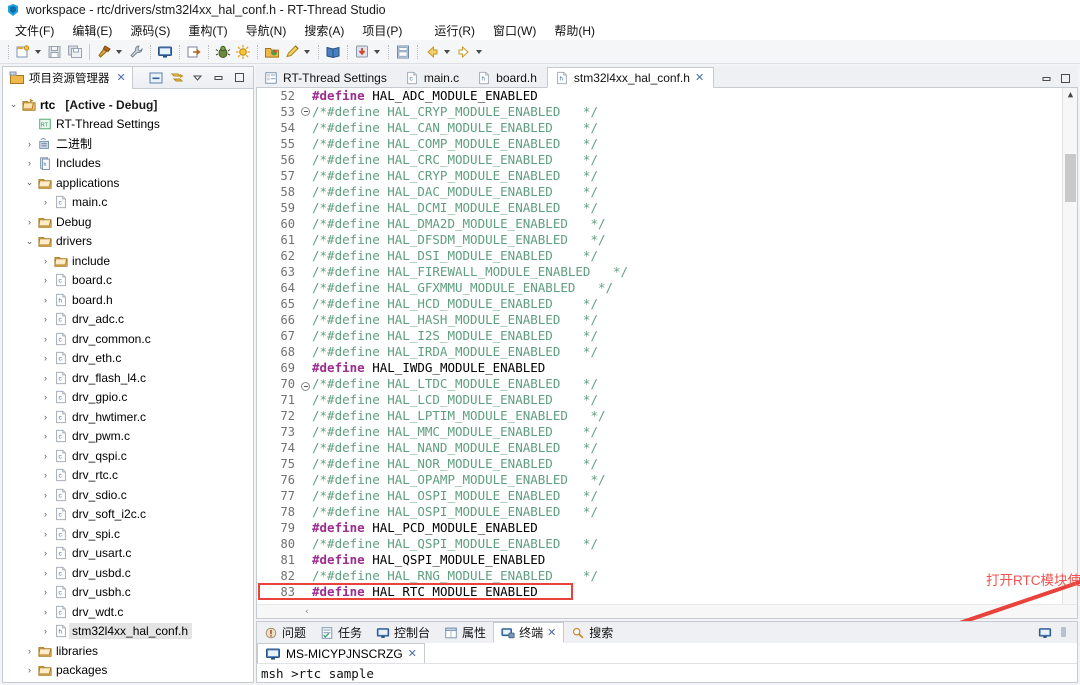 The height and width of the screenshot is (685, 1080). Describe the element at coordinates (1063, 632) in the screenshot. I see `panel-menu-icon` at that location.